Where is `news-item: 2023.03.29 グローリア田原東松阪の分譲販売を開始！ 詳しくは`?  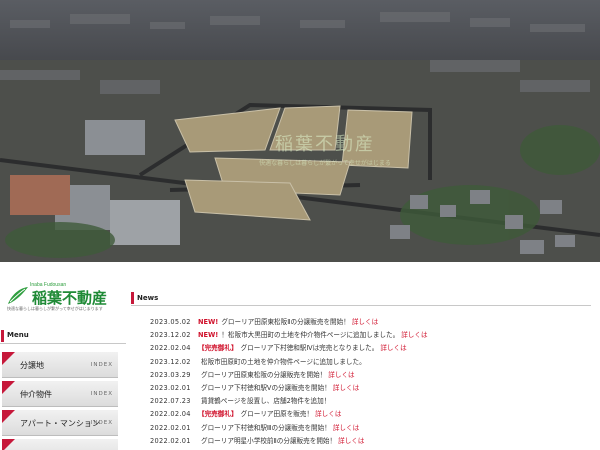
news-item: 2023.03.29 グローリア田原東松阪の分譲販売を開始！ 詳しくは is located at coordinates (370, 377).